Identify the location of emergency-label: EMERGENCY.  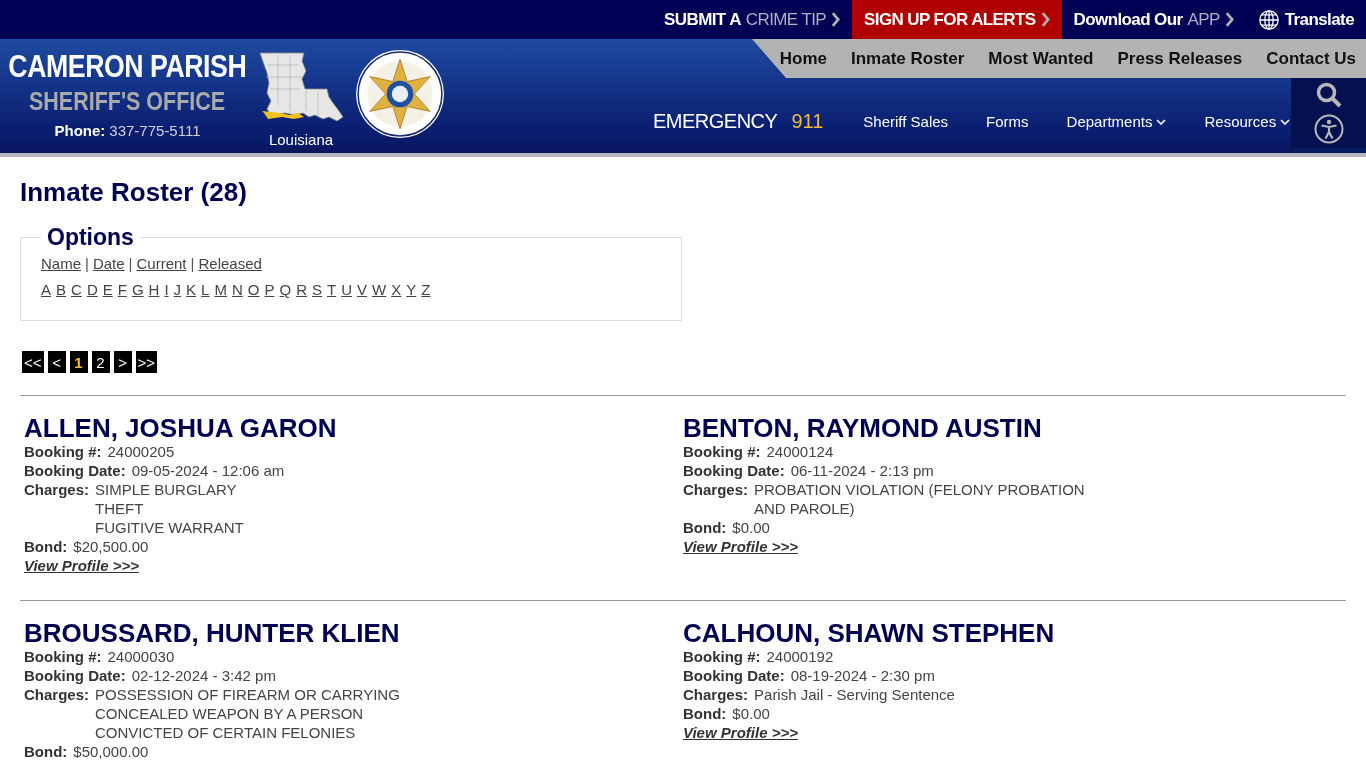
(715, 121).